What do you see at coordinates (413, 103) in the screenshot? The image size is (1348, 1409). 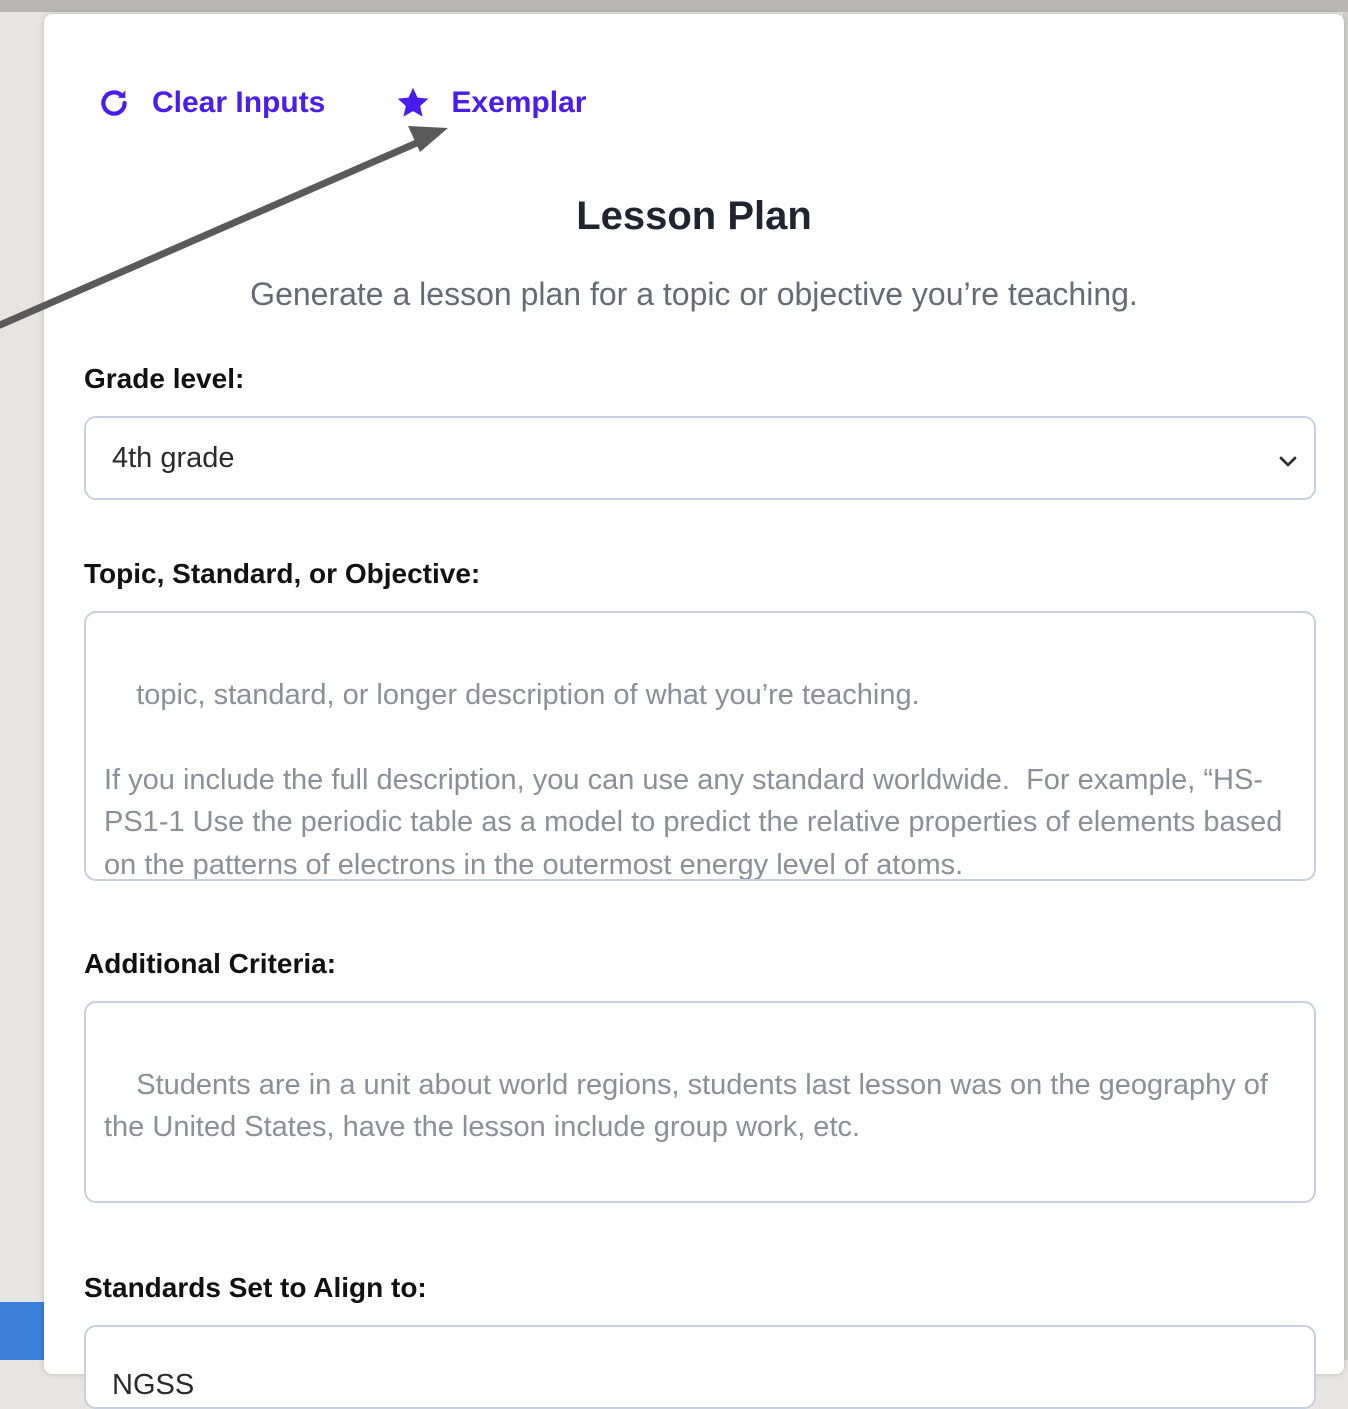 I see `star-icon` at bounding box center [413, 103].